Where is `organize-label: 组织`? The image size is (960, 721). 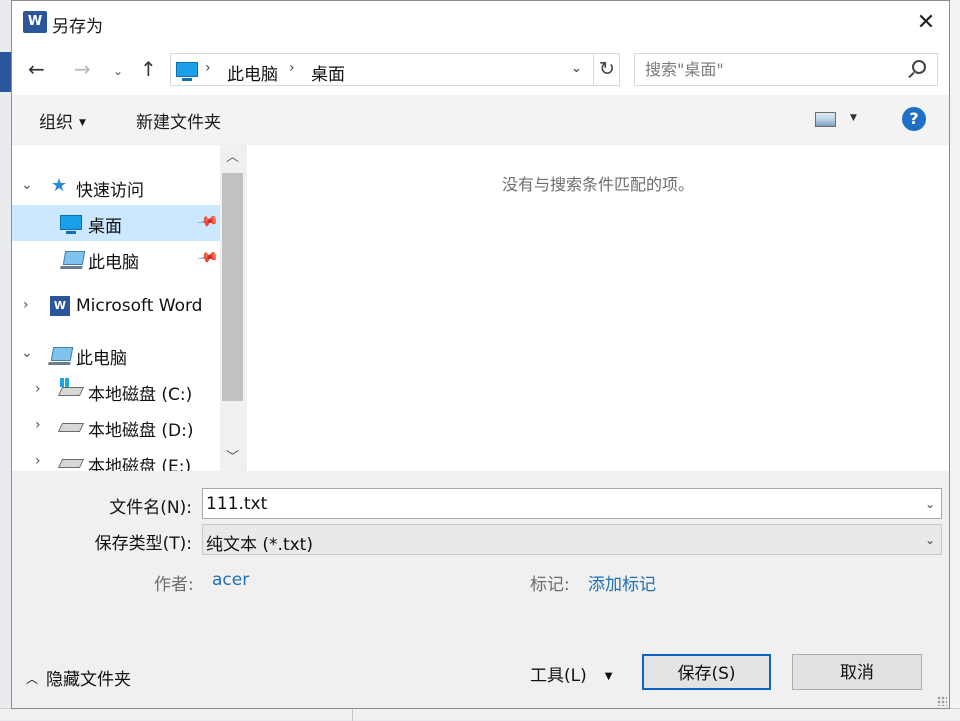 organize-label: 组织 is located at coordinates (56, 123).